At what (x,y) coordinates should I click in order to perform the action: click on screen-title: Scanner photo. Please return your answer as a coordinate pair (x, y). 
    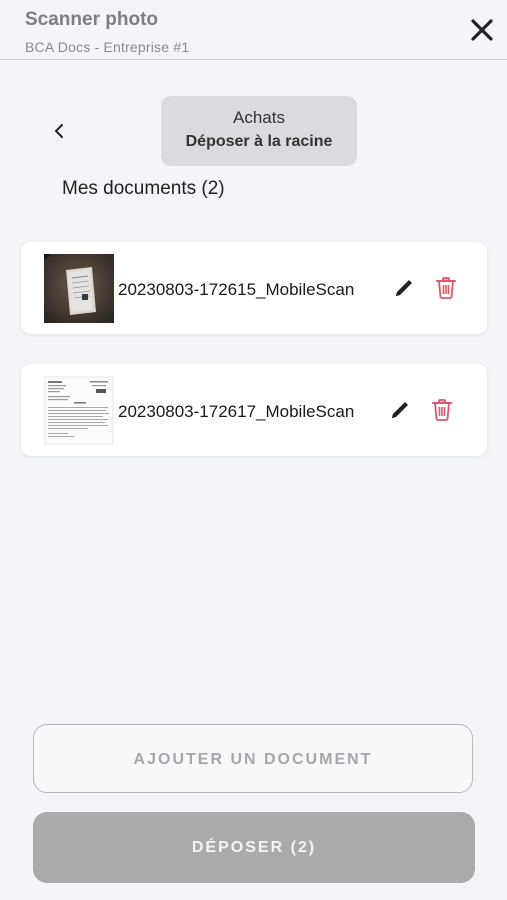
    Looking at the image, I should click on (92, 19).